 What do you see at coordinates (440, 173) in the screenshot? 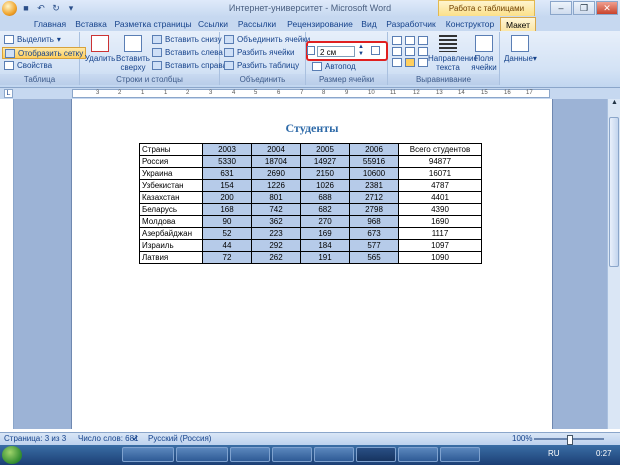
I see `table-cell: 16071` at bounding box center [440, 173].